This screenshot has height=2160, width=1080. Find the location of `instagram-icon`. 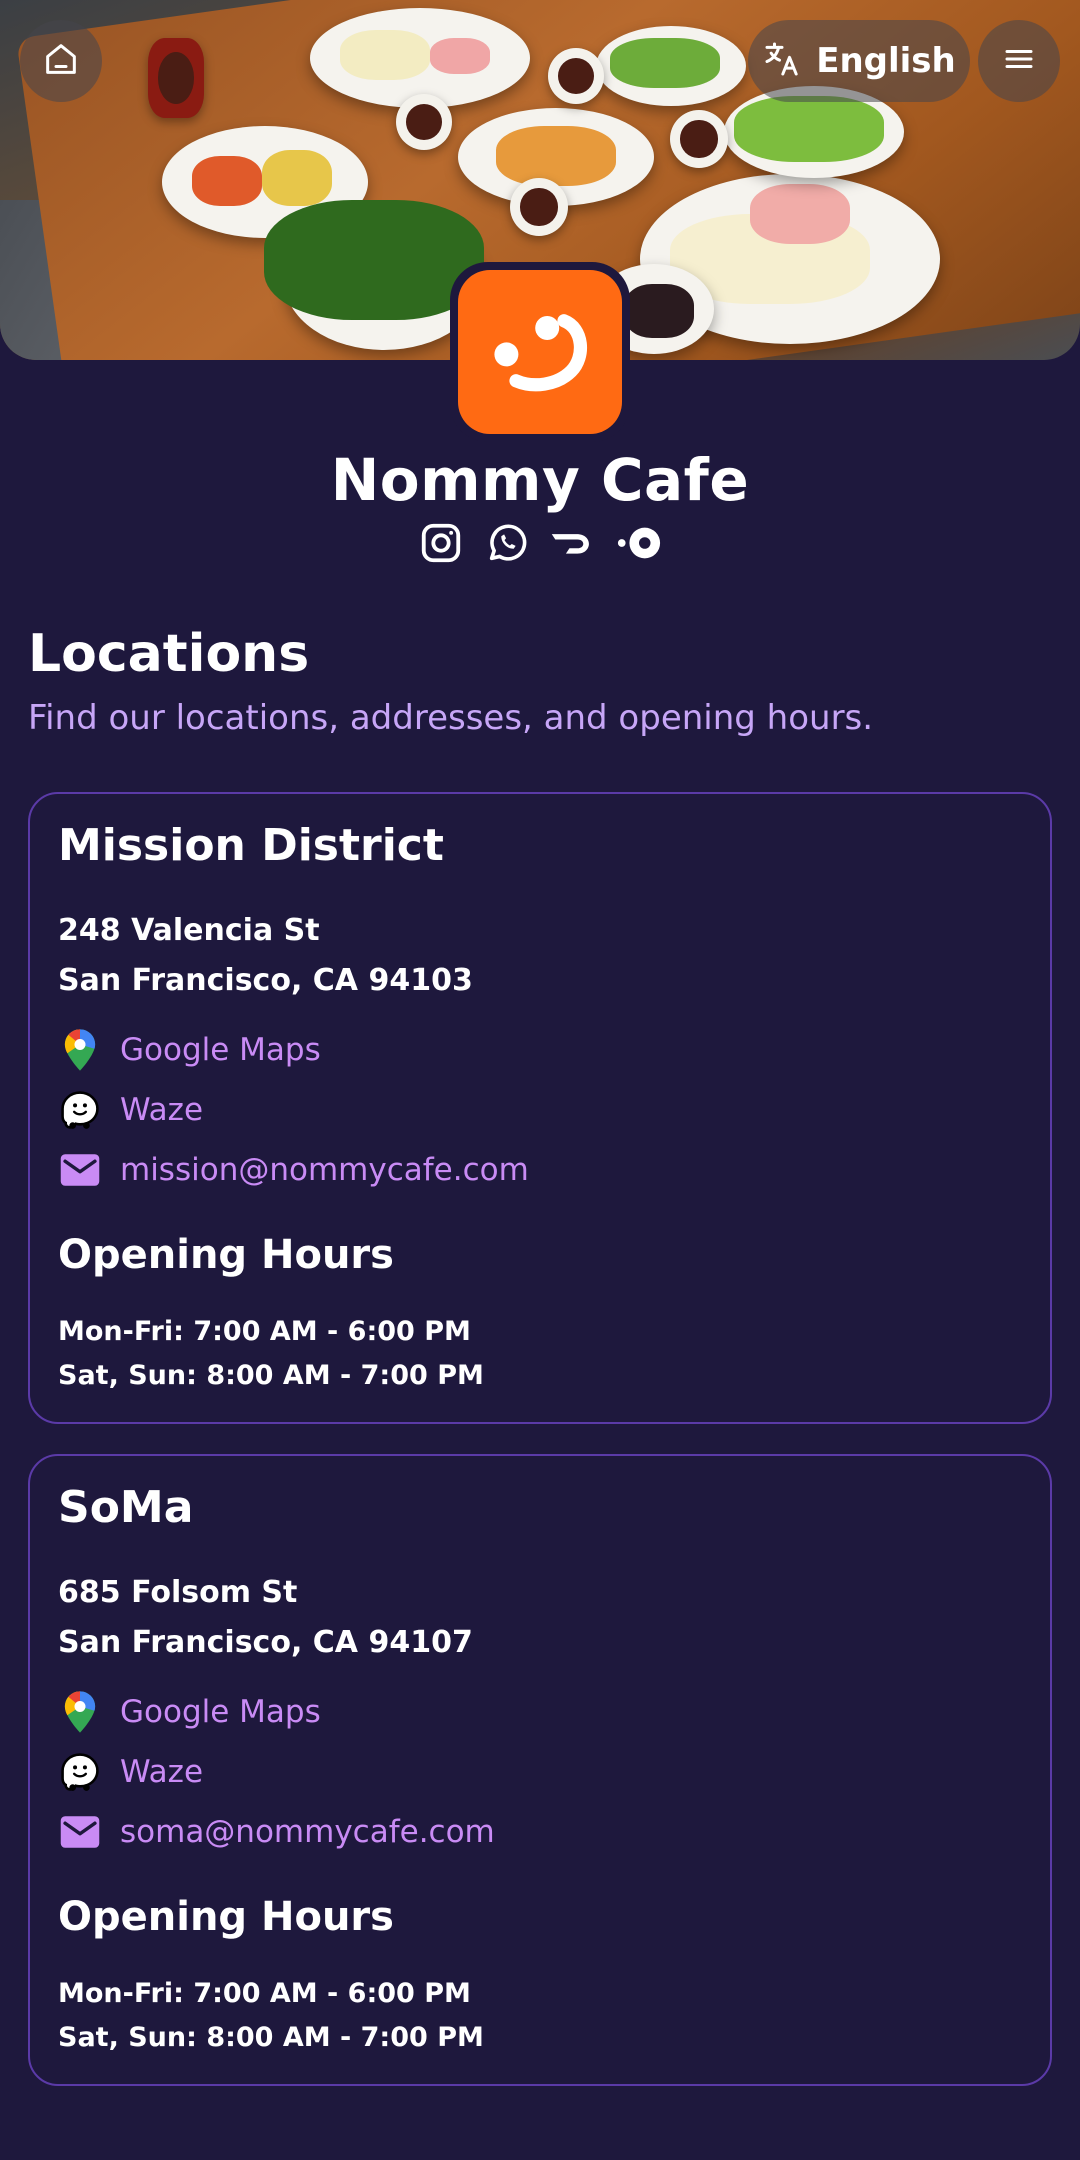

instagram-icon is located at coordinates (441, 543).